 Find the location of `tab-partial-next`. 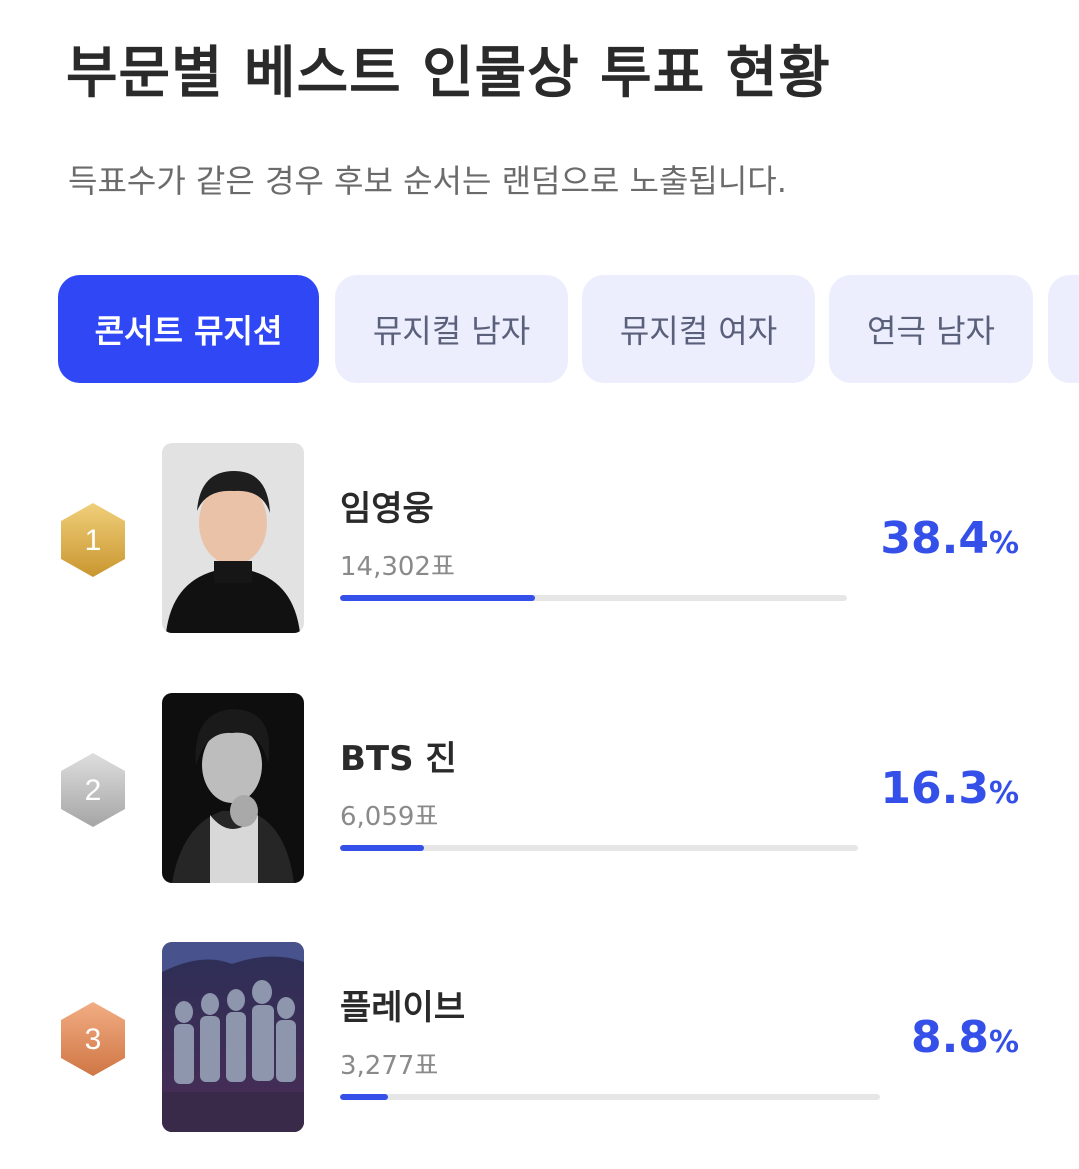

tab-partial-next is located at coordinates (1063, 329).